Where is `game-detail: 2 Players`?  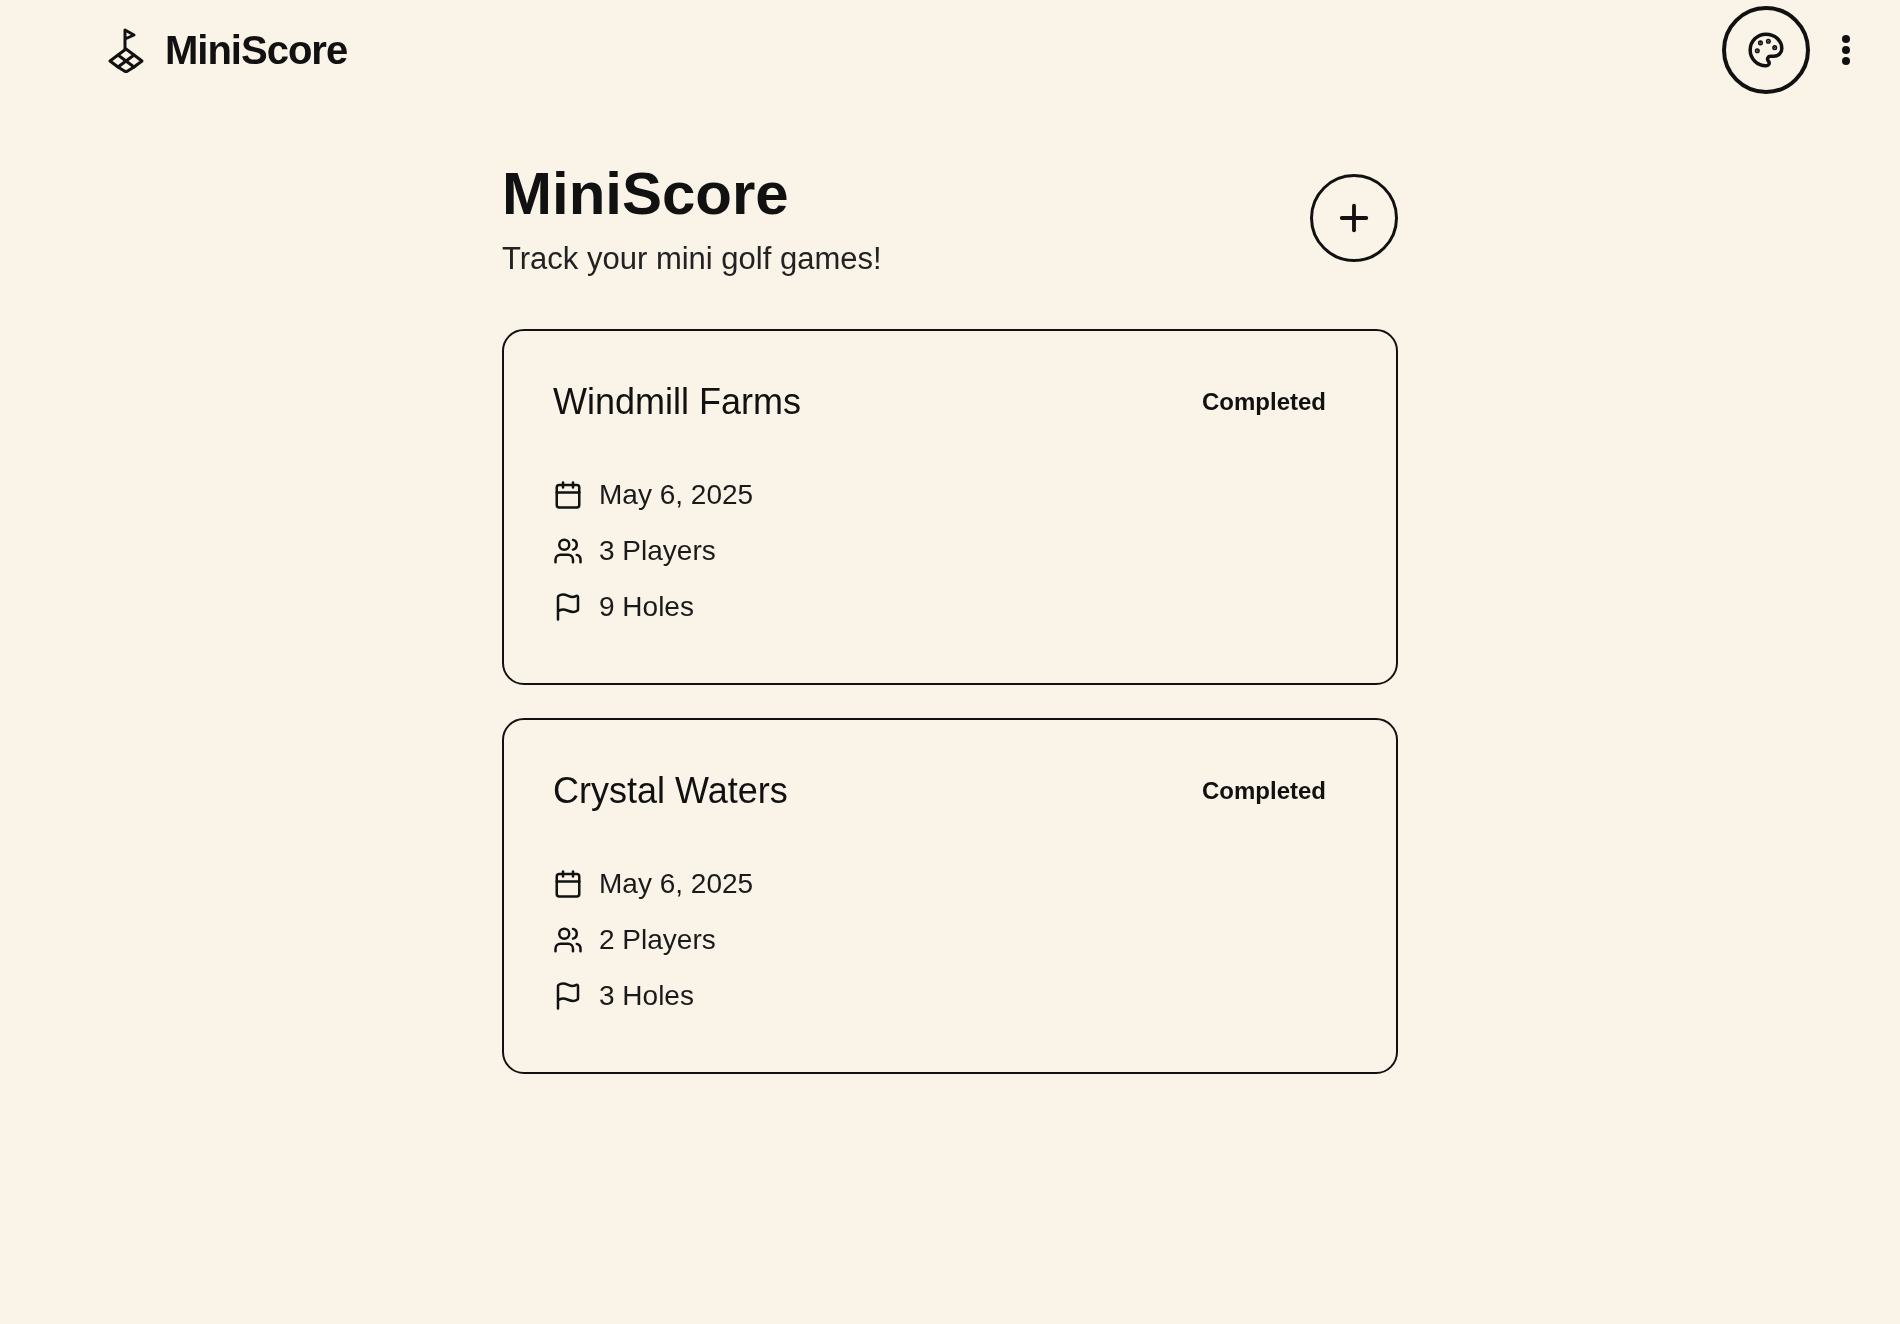 game-detail: 2 Players is located at coordinates (657, 939).